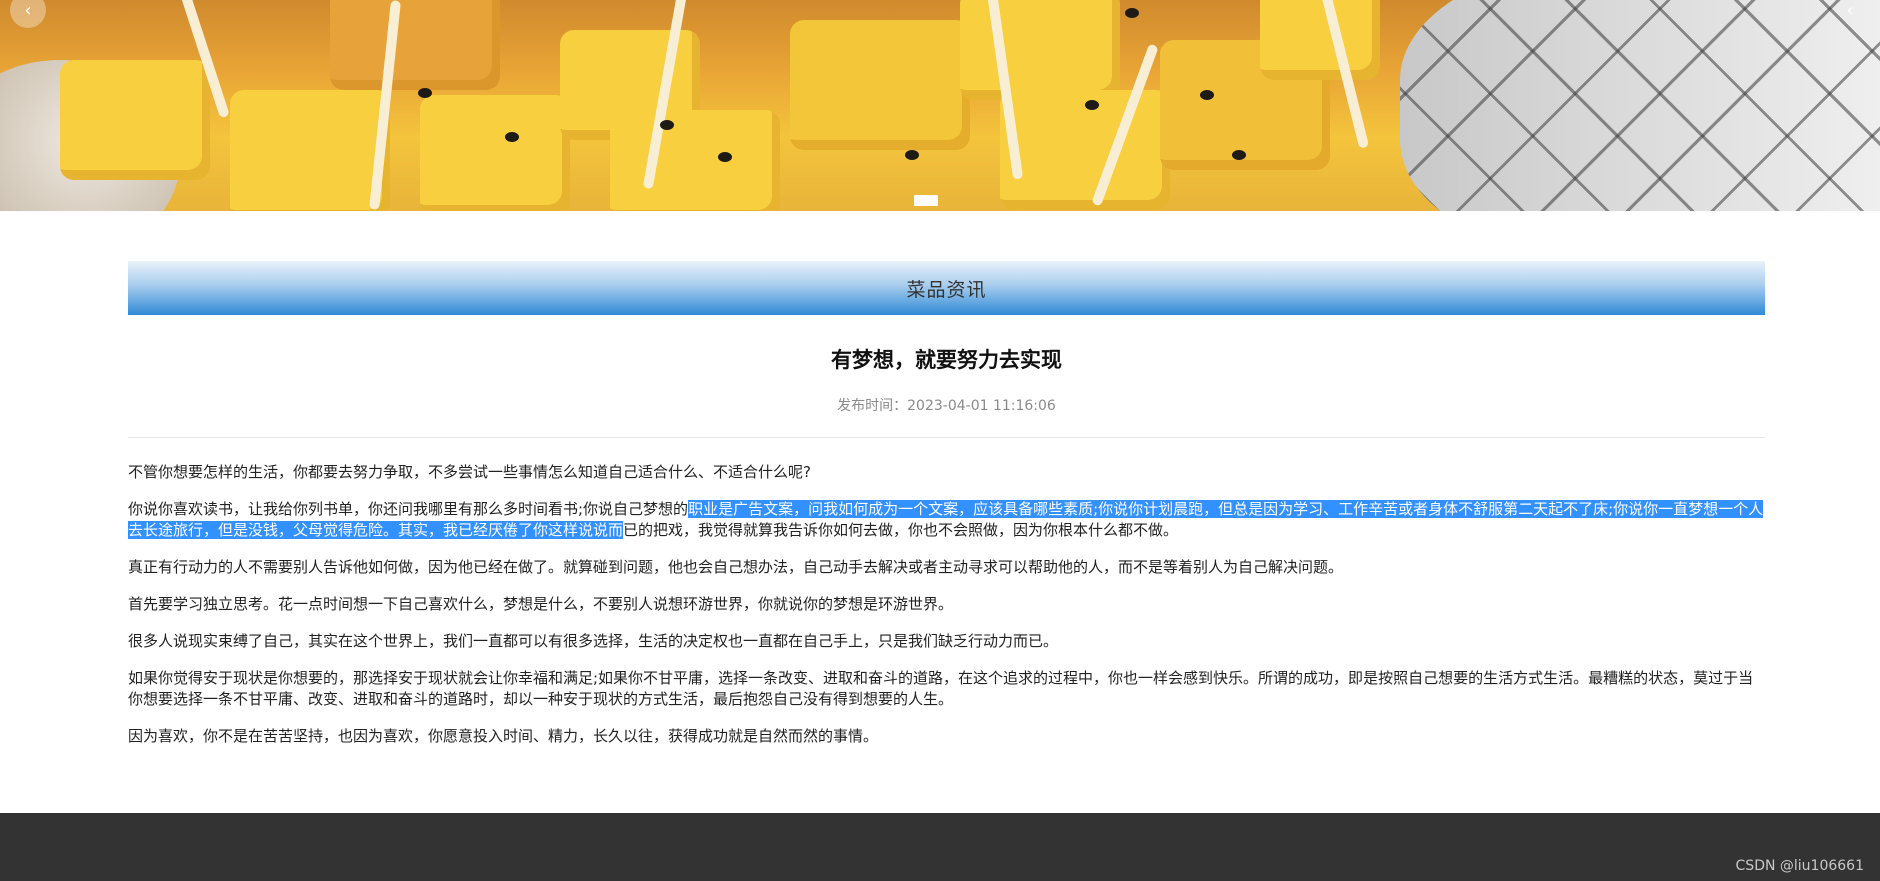 This screenshot has height=881, width=1880. I want to click on publish-label: 发布时间, so click(865, 406).